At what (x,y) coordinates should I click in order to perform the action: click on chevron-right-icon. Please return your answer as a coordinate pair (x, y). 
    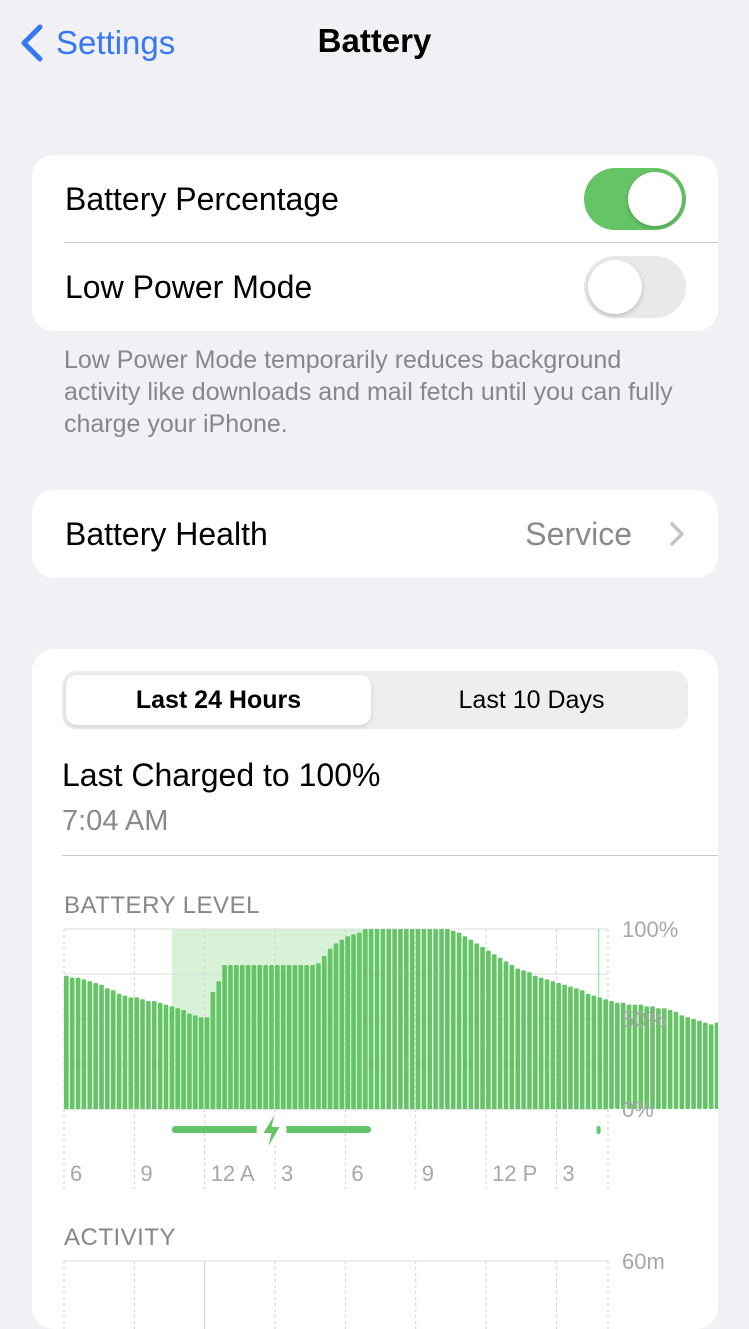
    Looking at the image, I should click on (677, 534).